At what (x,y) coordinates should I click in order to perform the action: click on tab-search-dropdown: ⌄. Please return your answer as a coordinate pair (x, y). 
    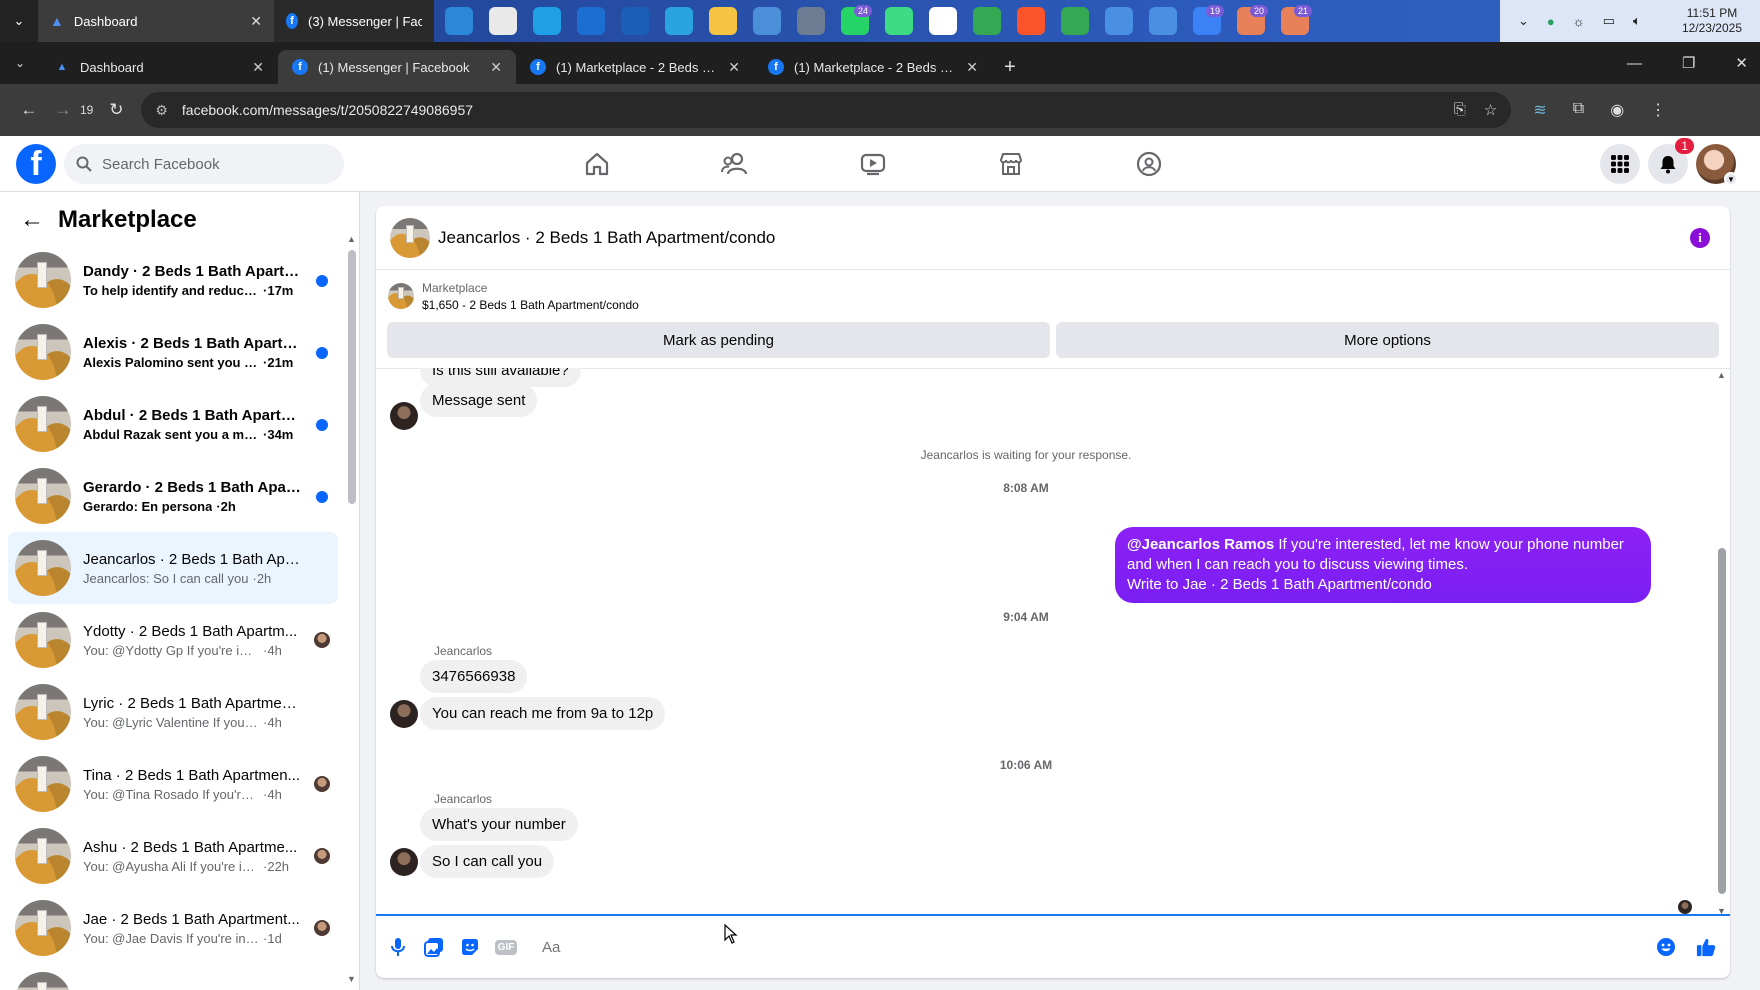
    Looking at the image, I should click on (20, 63).